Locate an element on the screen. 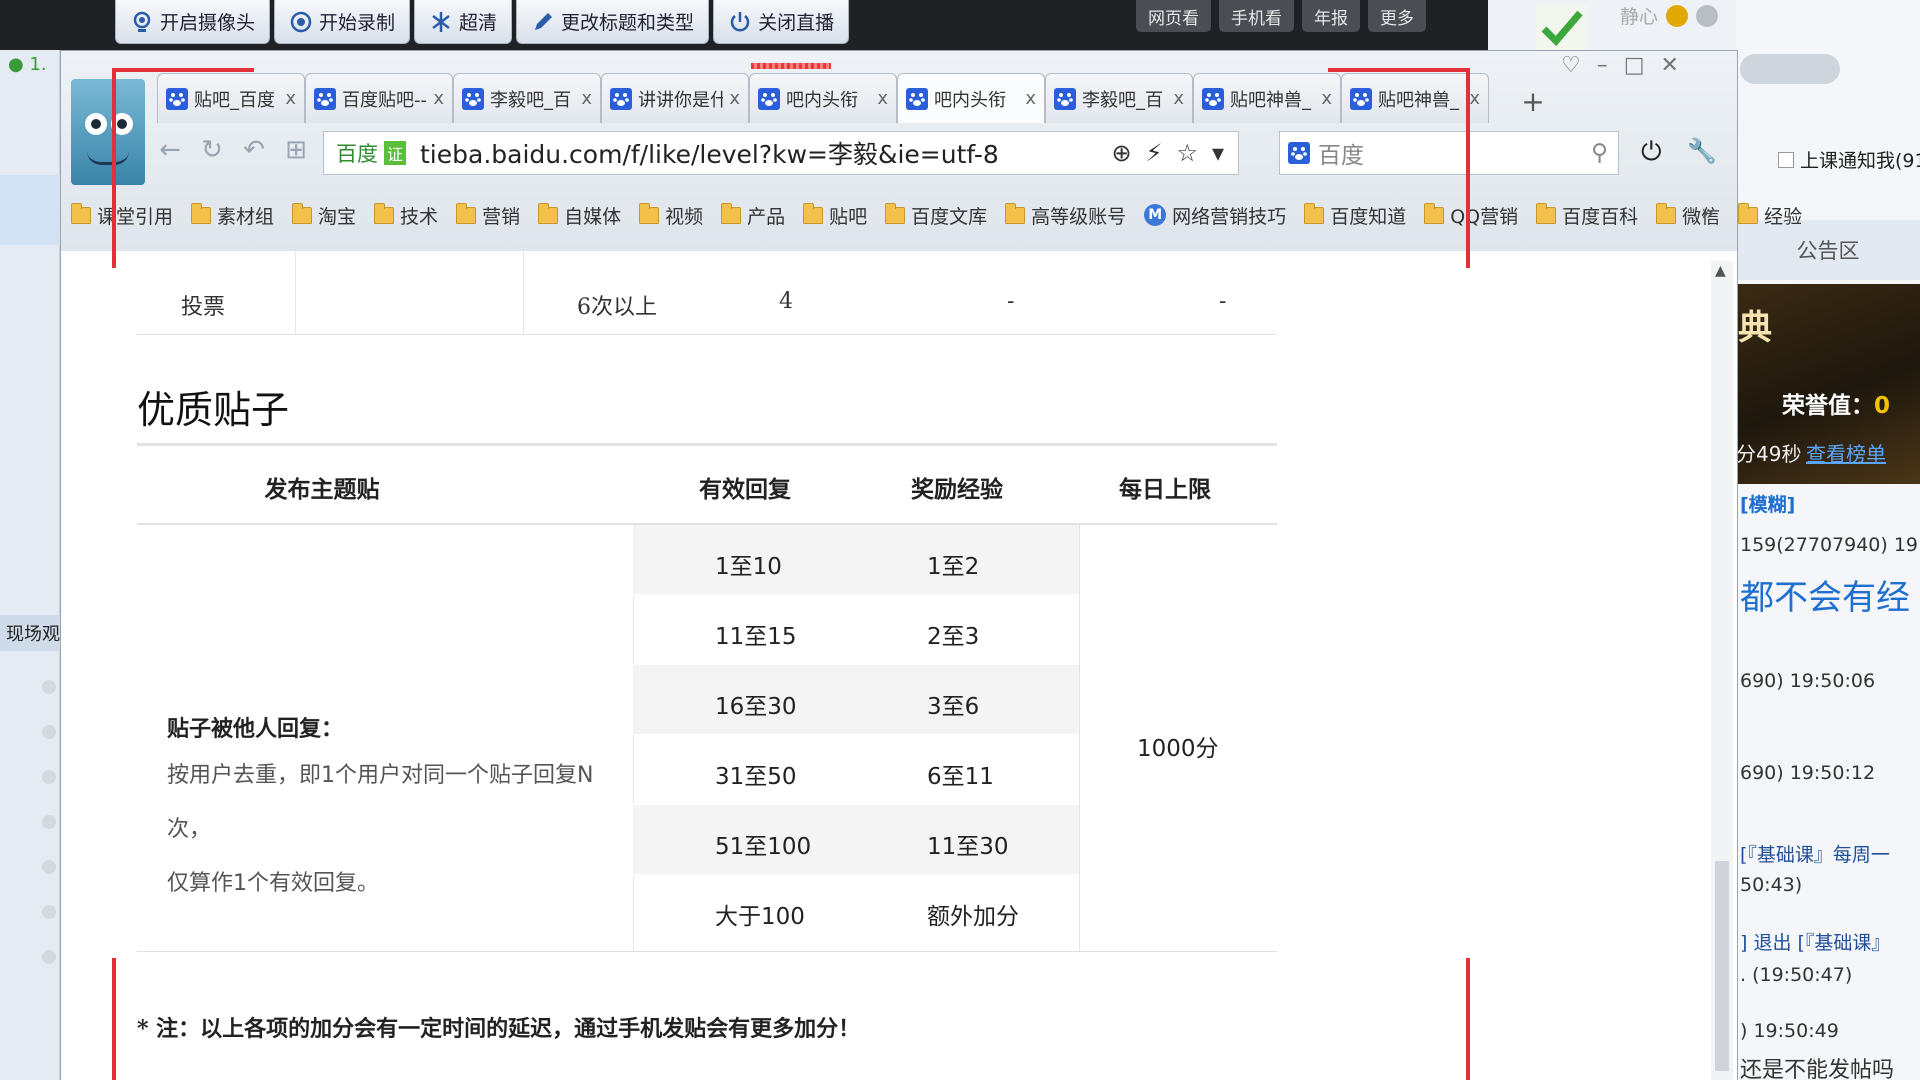  browser-tab: 百度贴吧-- x is located at coordinates (379, 98).